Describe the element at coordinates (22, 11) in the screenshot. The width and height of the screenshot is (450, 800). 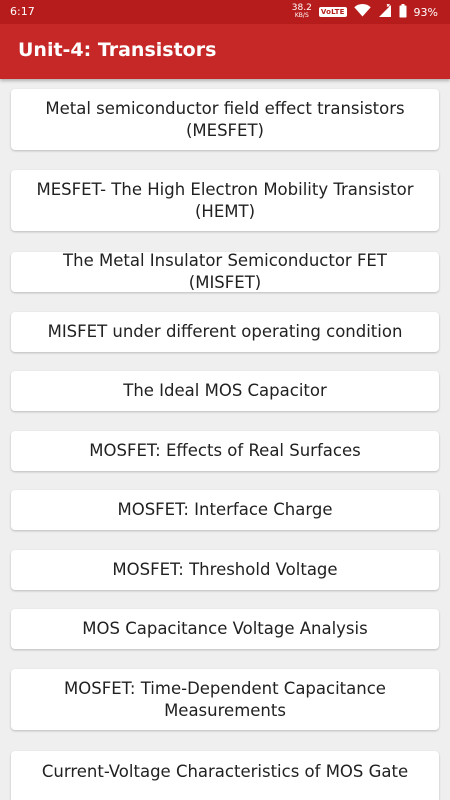
I see `status-time: 6:17` at that location.